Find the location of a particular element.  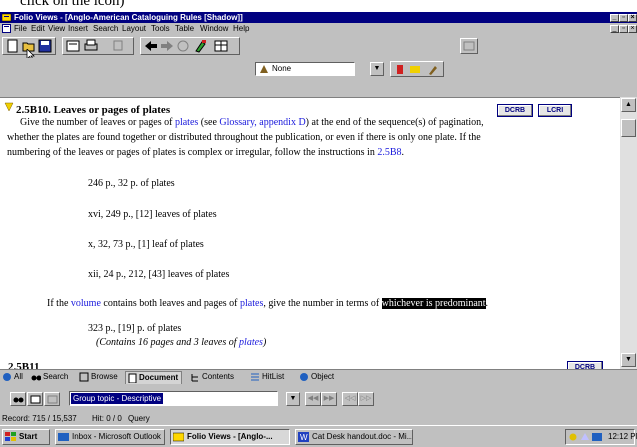

query-search-button is located at coordinates (18, 399).